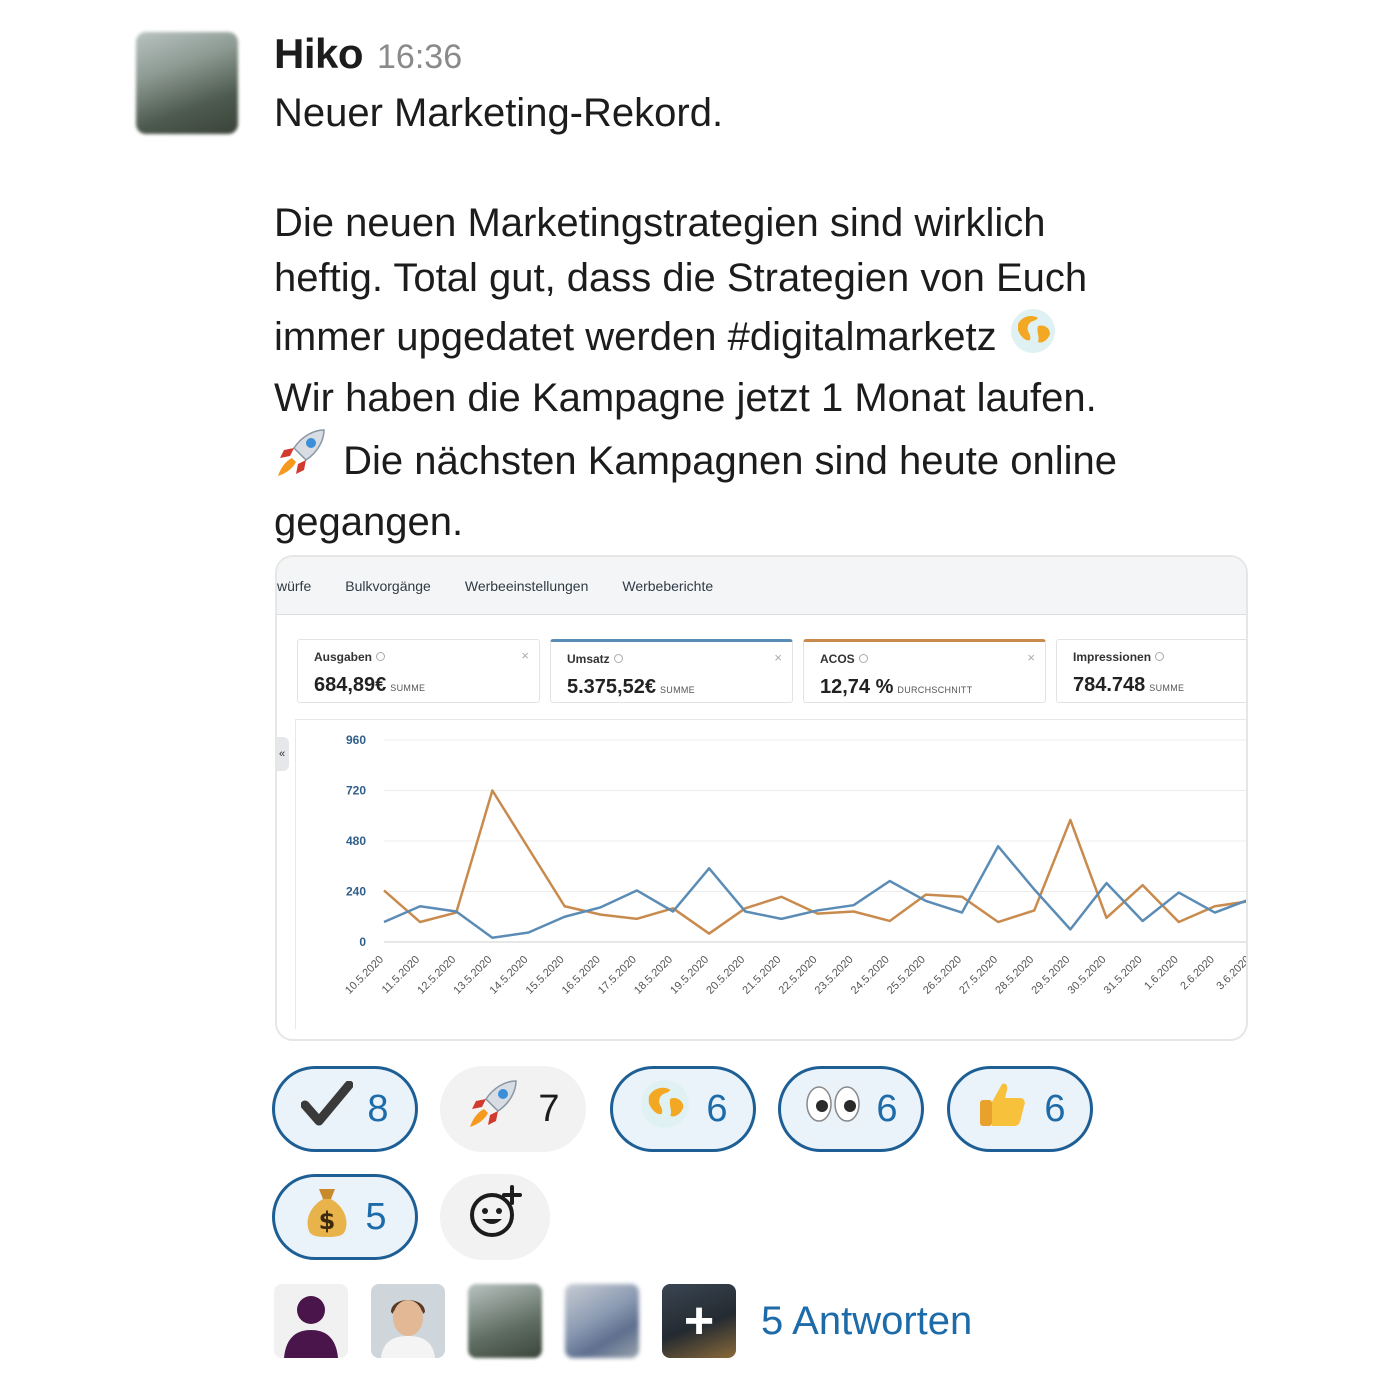  Describe the element at coordinates (1112, 657) in the screenshot. I see `metric-label: Impressionen` at that location.